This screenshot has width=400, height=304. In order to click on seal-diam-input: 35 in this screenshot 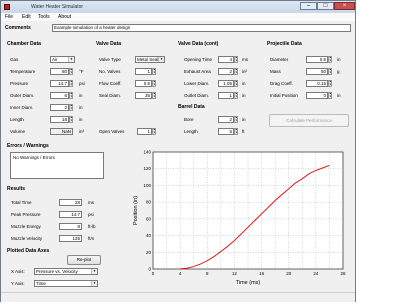, I will do `click(143, 95)`.